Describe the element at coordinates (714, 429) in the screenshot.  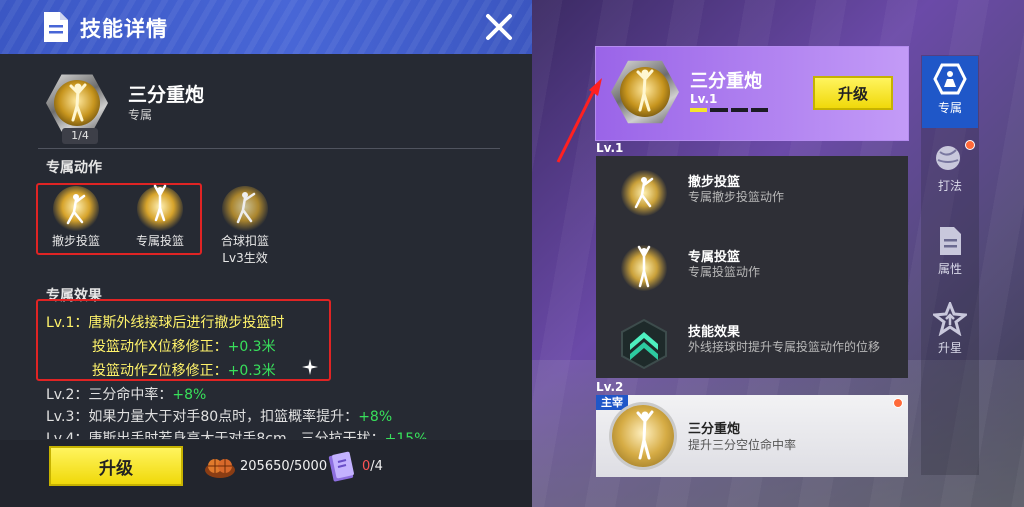
I see `lv2-item-name: 三分重炮` at that location.